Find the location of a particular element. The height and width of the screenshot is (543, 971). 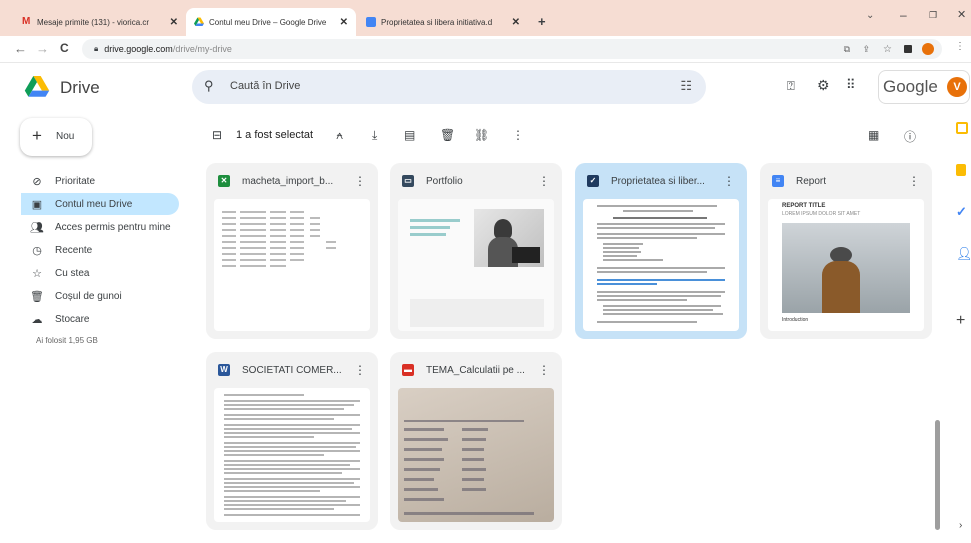

bookmark-star-icon: ☆ is located at coordinates (887, 49).